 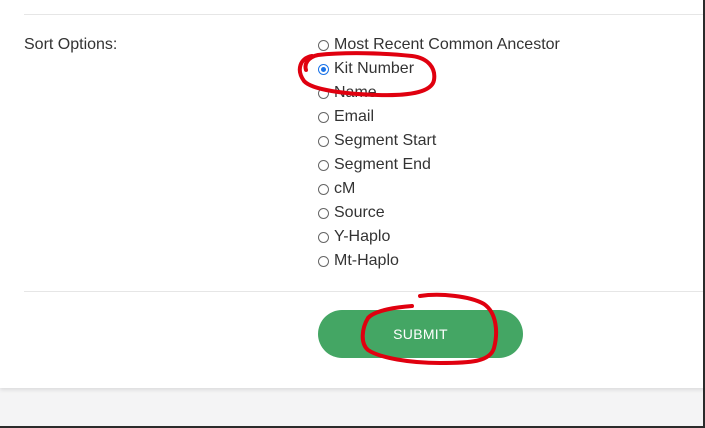 What do you see at coordinates (438, 93) in the screenshot?
I see `sort-option-name: Name` at bounding box center [438, 93].